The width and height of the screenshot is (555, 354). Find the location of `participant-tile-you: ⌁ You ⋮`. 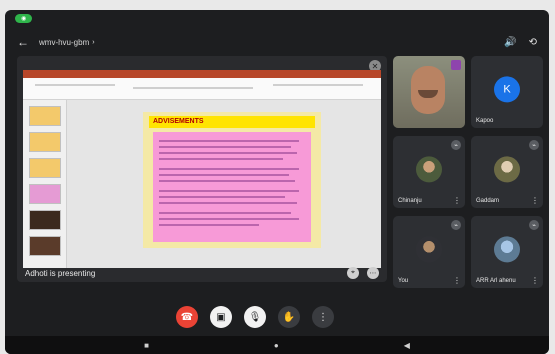

participant-tile-you: ⌁ You ⋮ is located at coordinates (429, 252).